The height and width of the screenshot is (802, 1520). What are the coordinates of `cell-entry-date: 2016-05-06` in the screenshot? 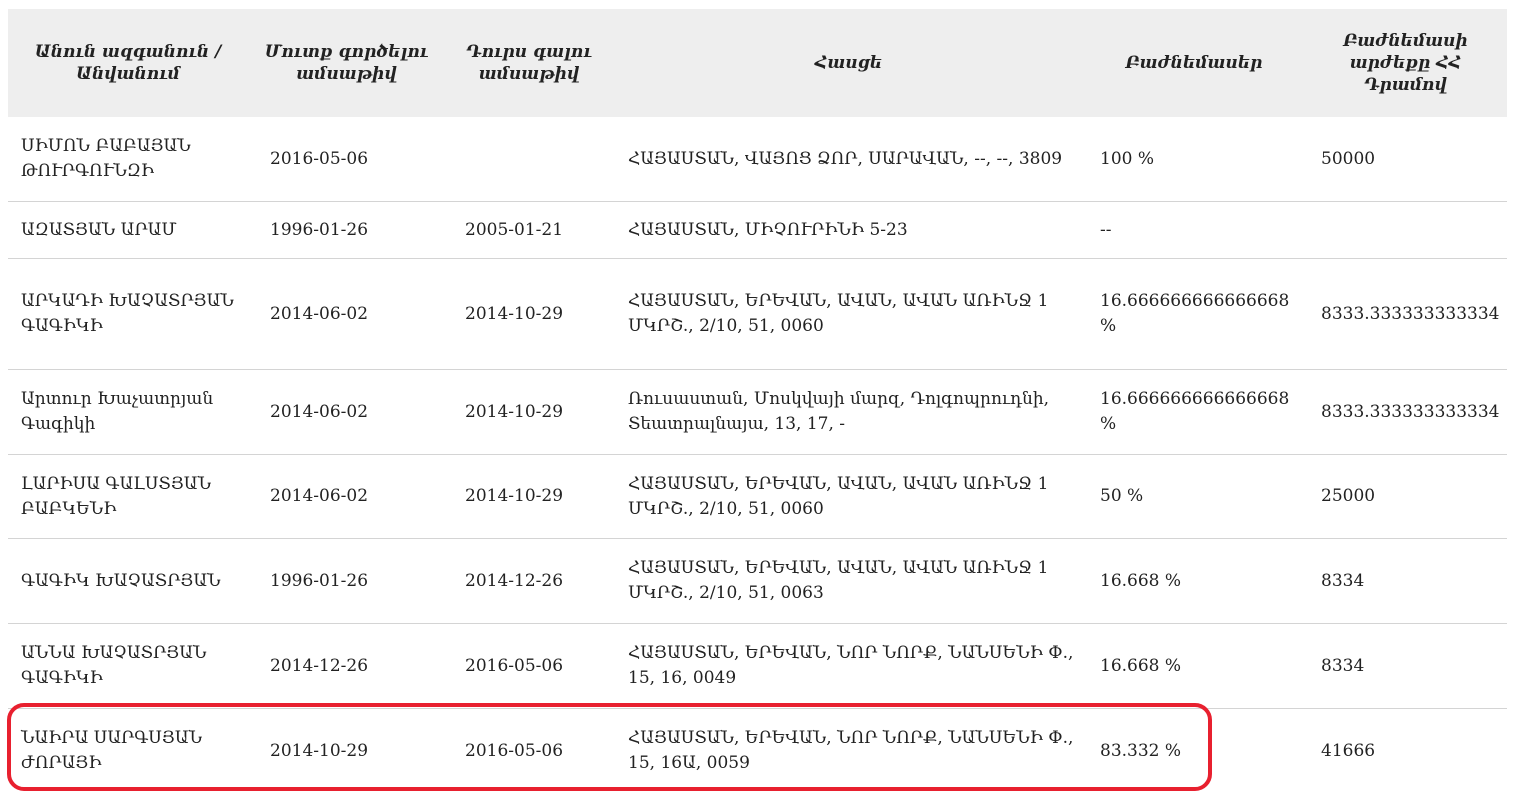 It's located at (319, 158).